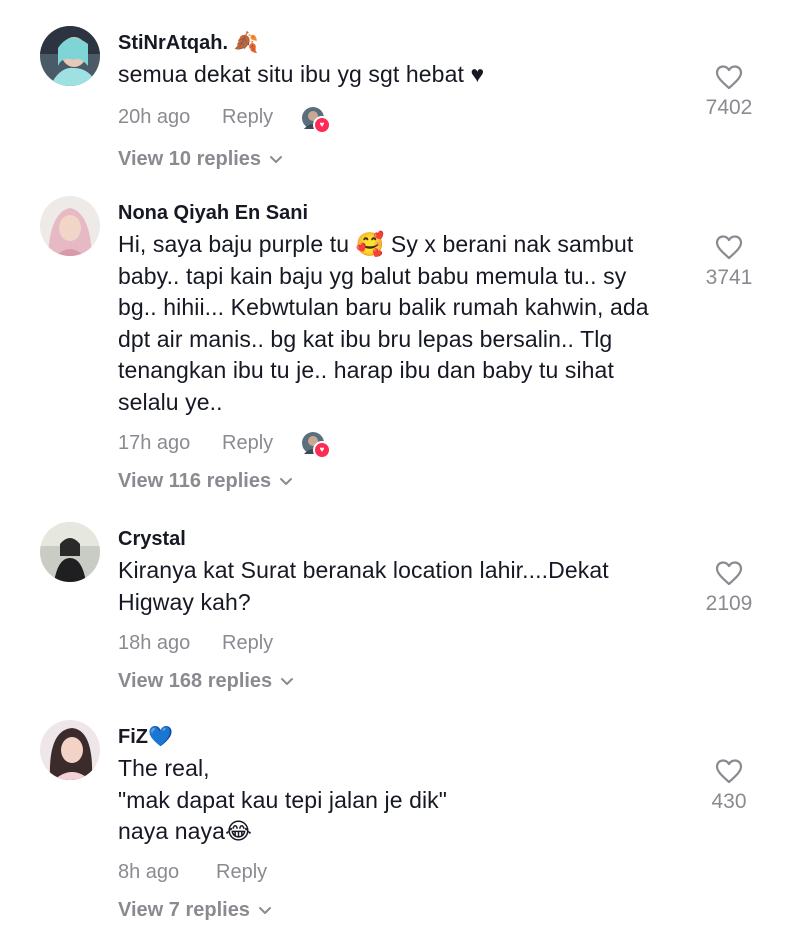  Describe the element at coordinates (729, 588) in the screenshot. I see `like-button: 2109` at that location.